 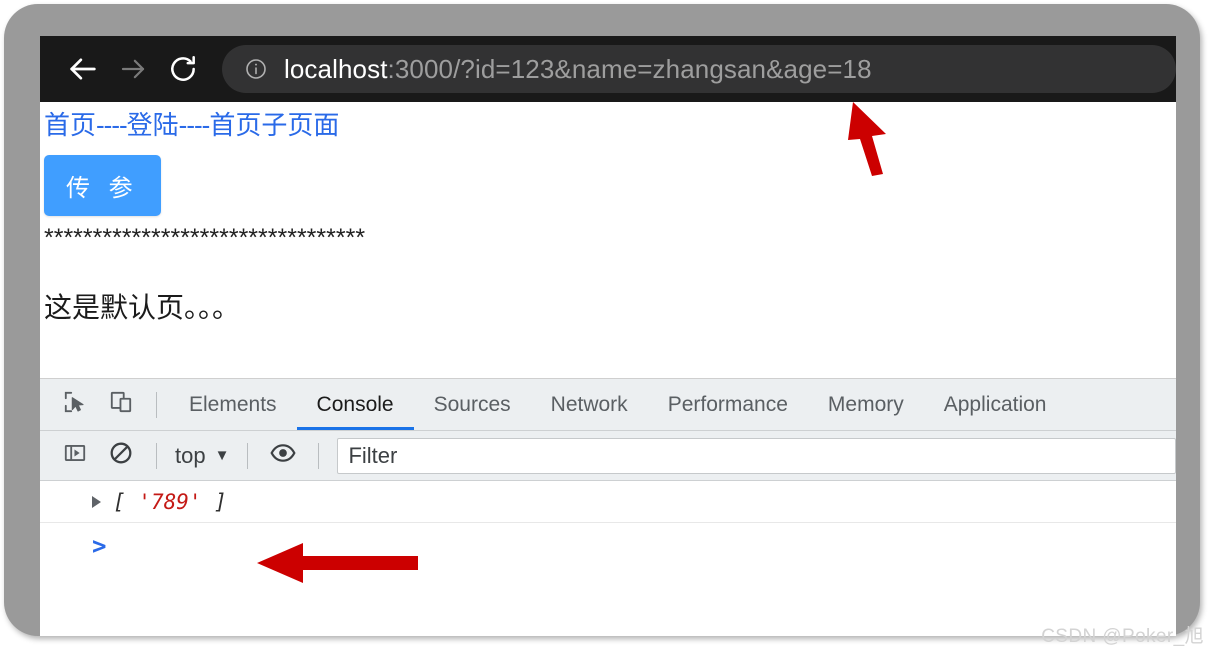 I want to click on pass-params-button: 传 参, so click(x=102, y=185).